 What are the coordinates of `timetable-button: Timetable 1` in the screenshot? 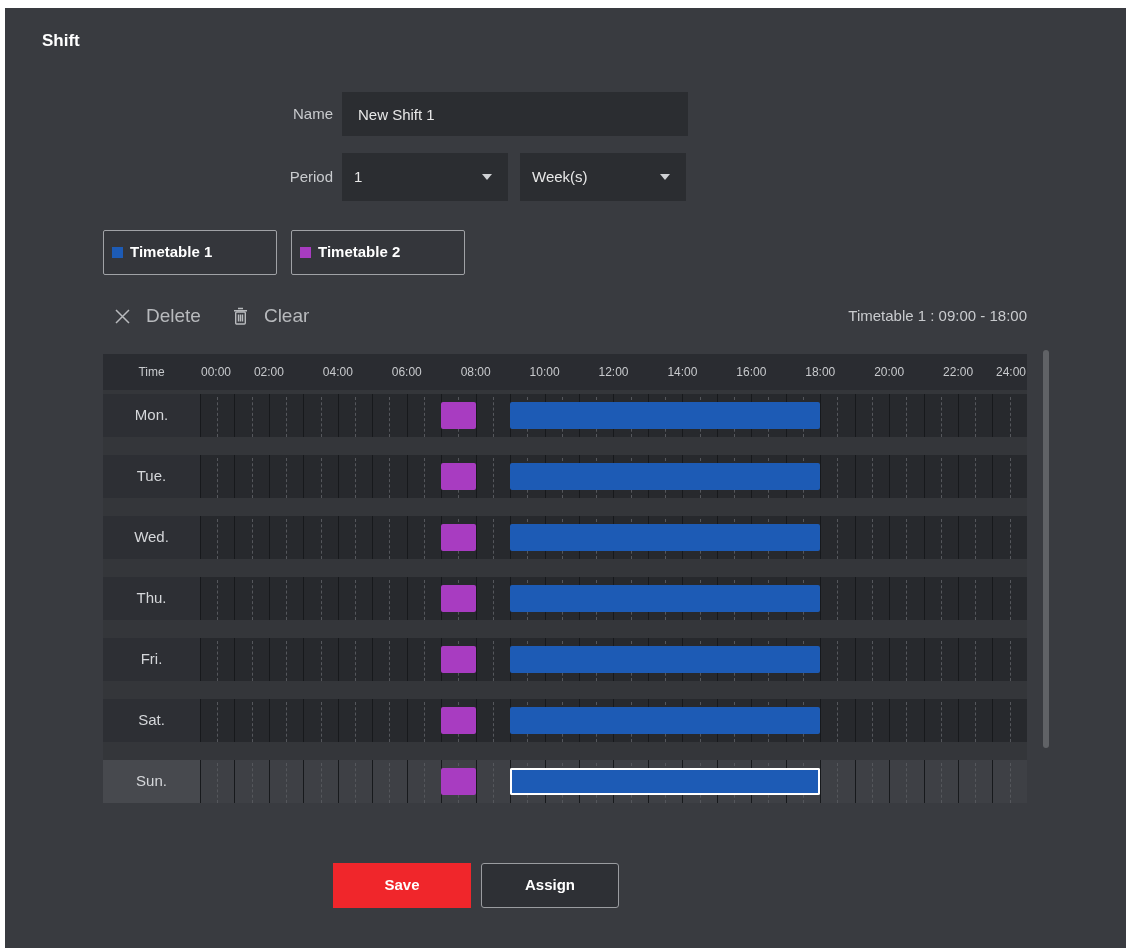 It's located at (190, 252).